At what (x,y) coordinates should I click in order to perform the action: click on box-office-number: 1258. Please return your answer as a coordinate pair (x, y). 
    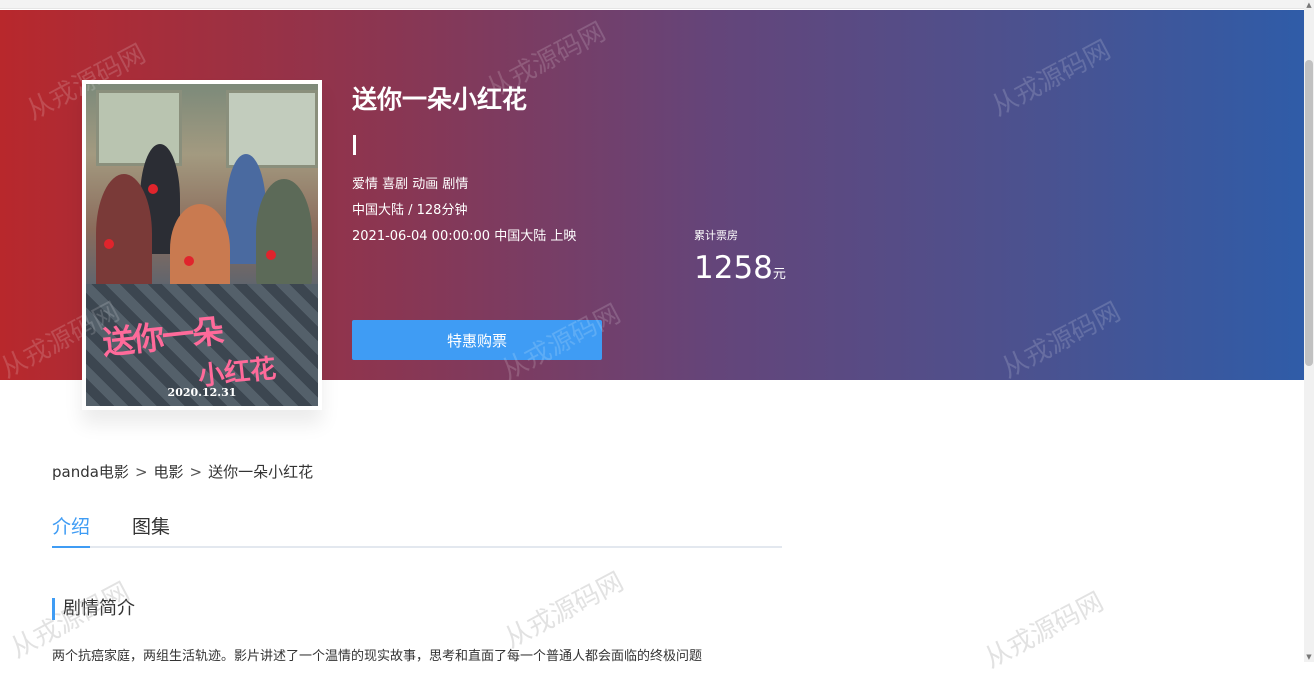
    Looking at the image, I should click on (733, 268).